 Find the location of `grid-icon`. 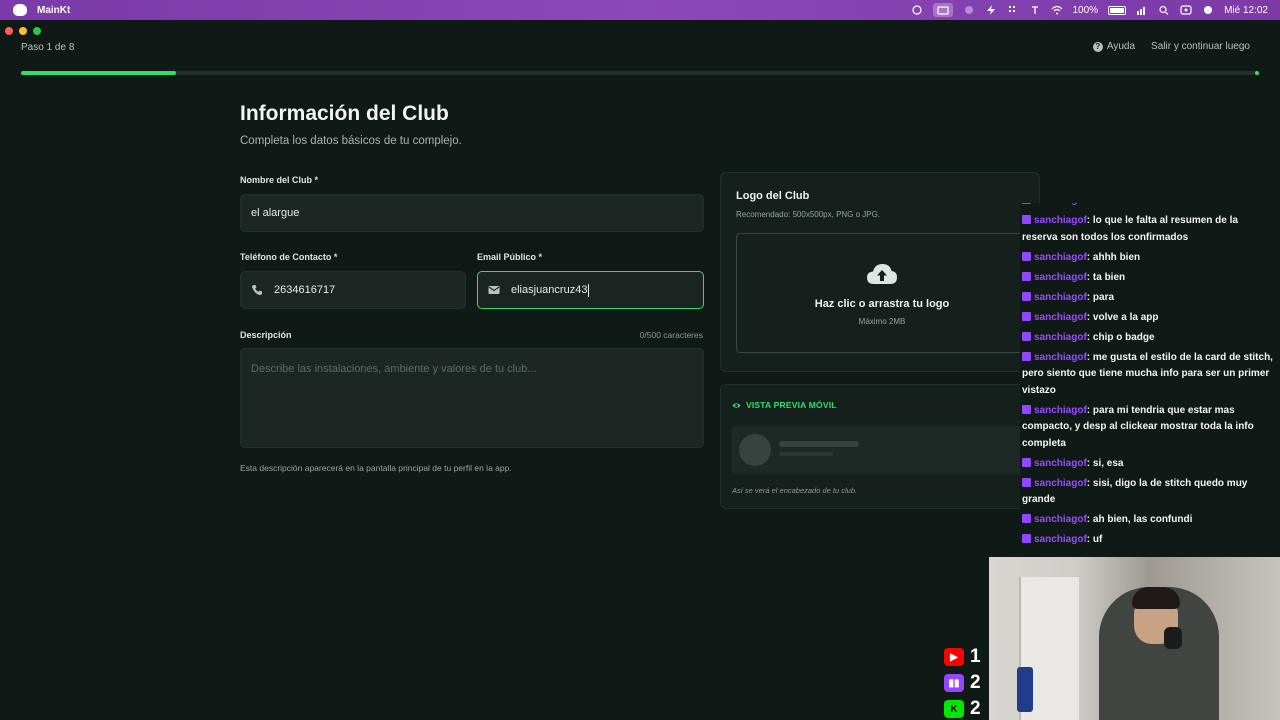

grid-icon is located at coordinates (1013, 10).